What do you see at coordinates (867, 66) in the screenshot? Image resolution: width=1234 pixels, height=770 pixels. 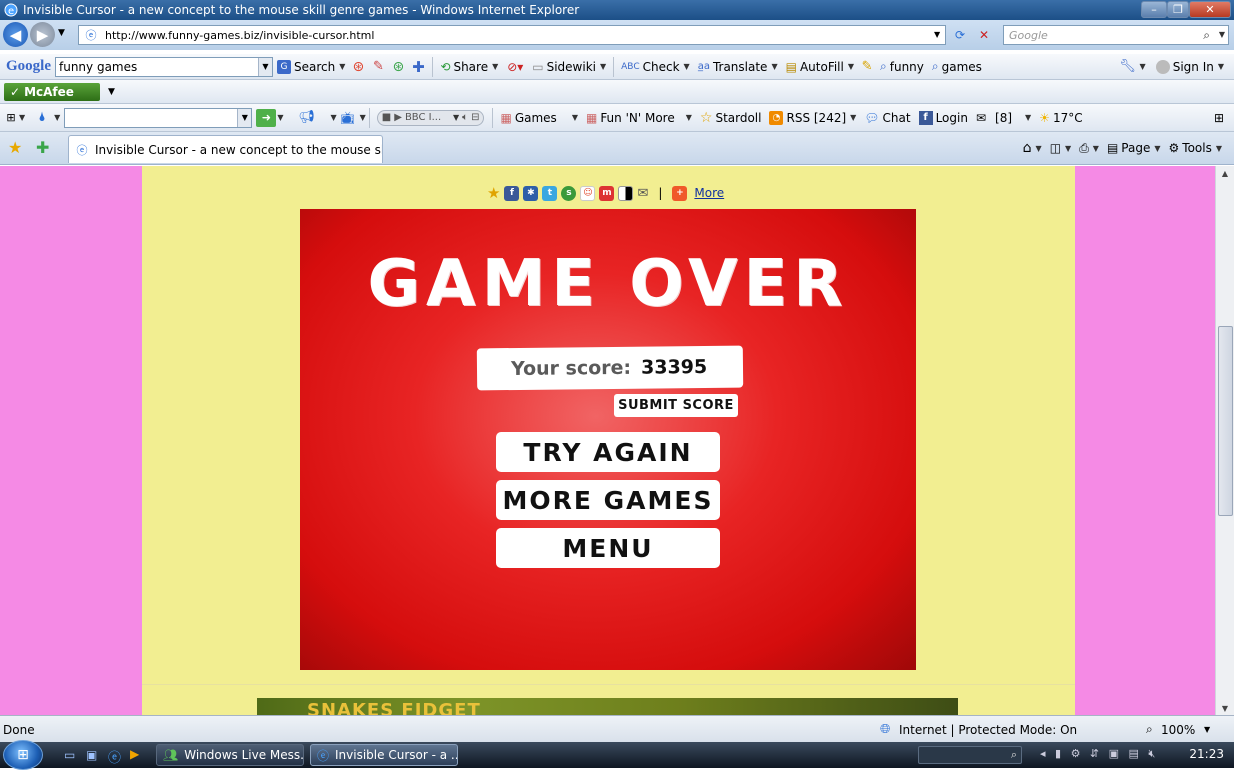 I see `highlighter-icon: ✎` at bounding box center [867, 66].